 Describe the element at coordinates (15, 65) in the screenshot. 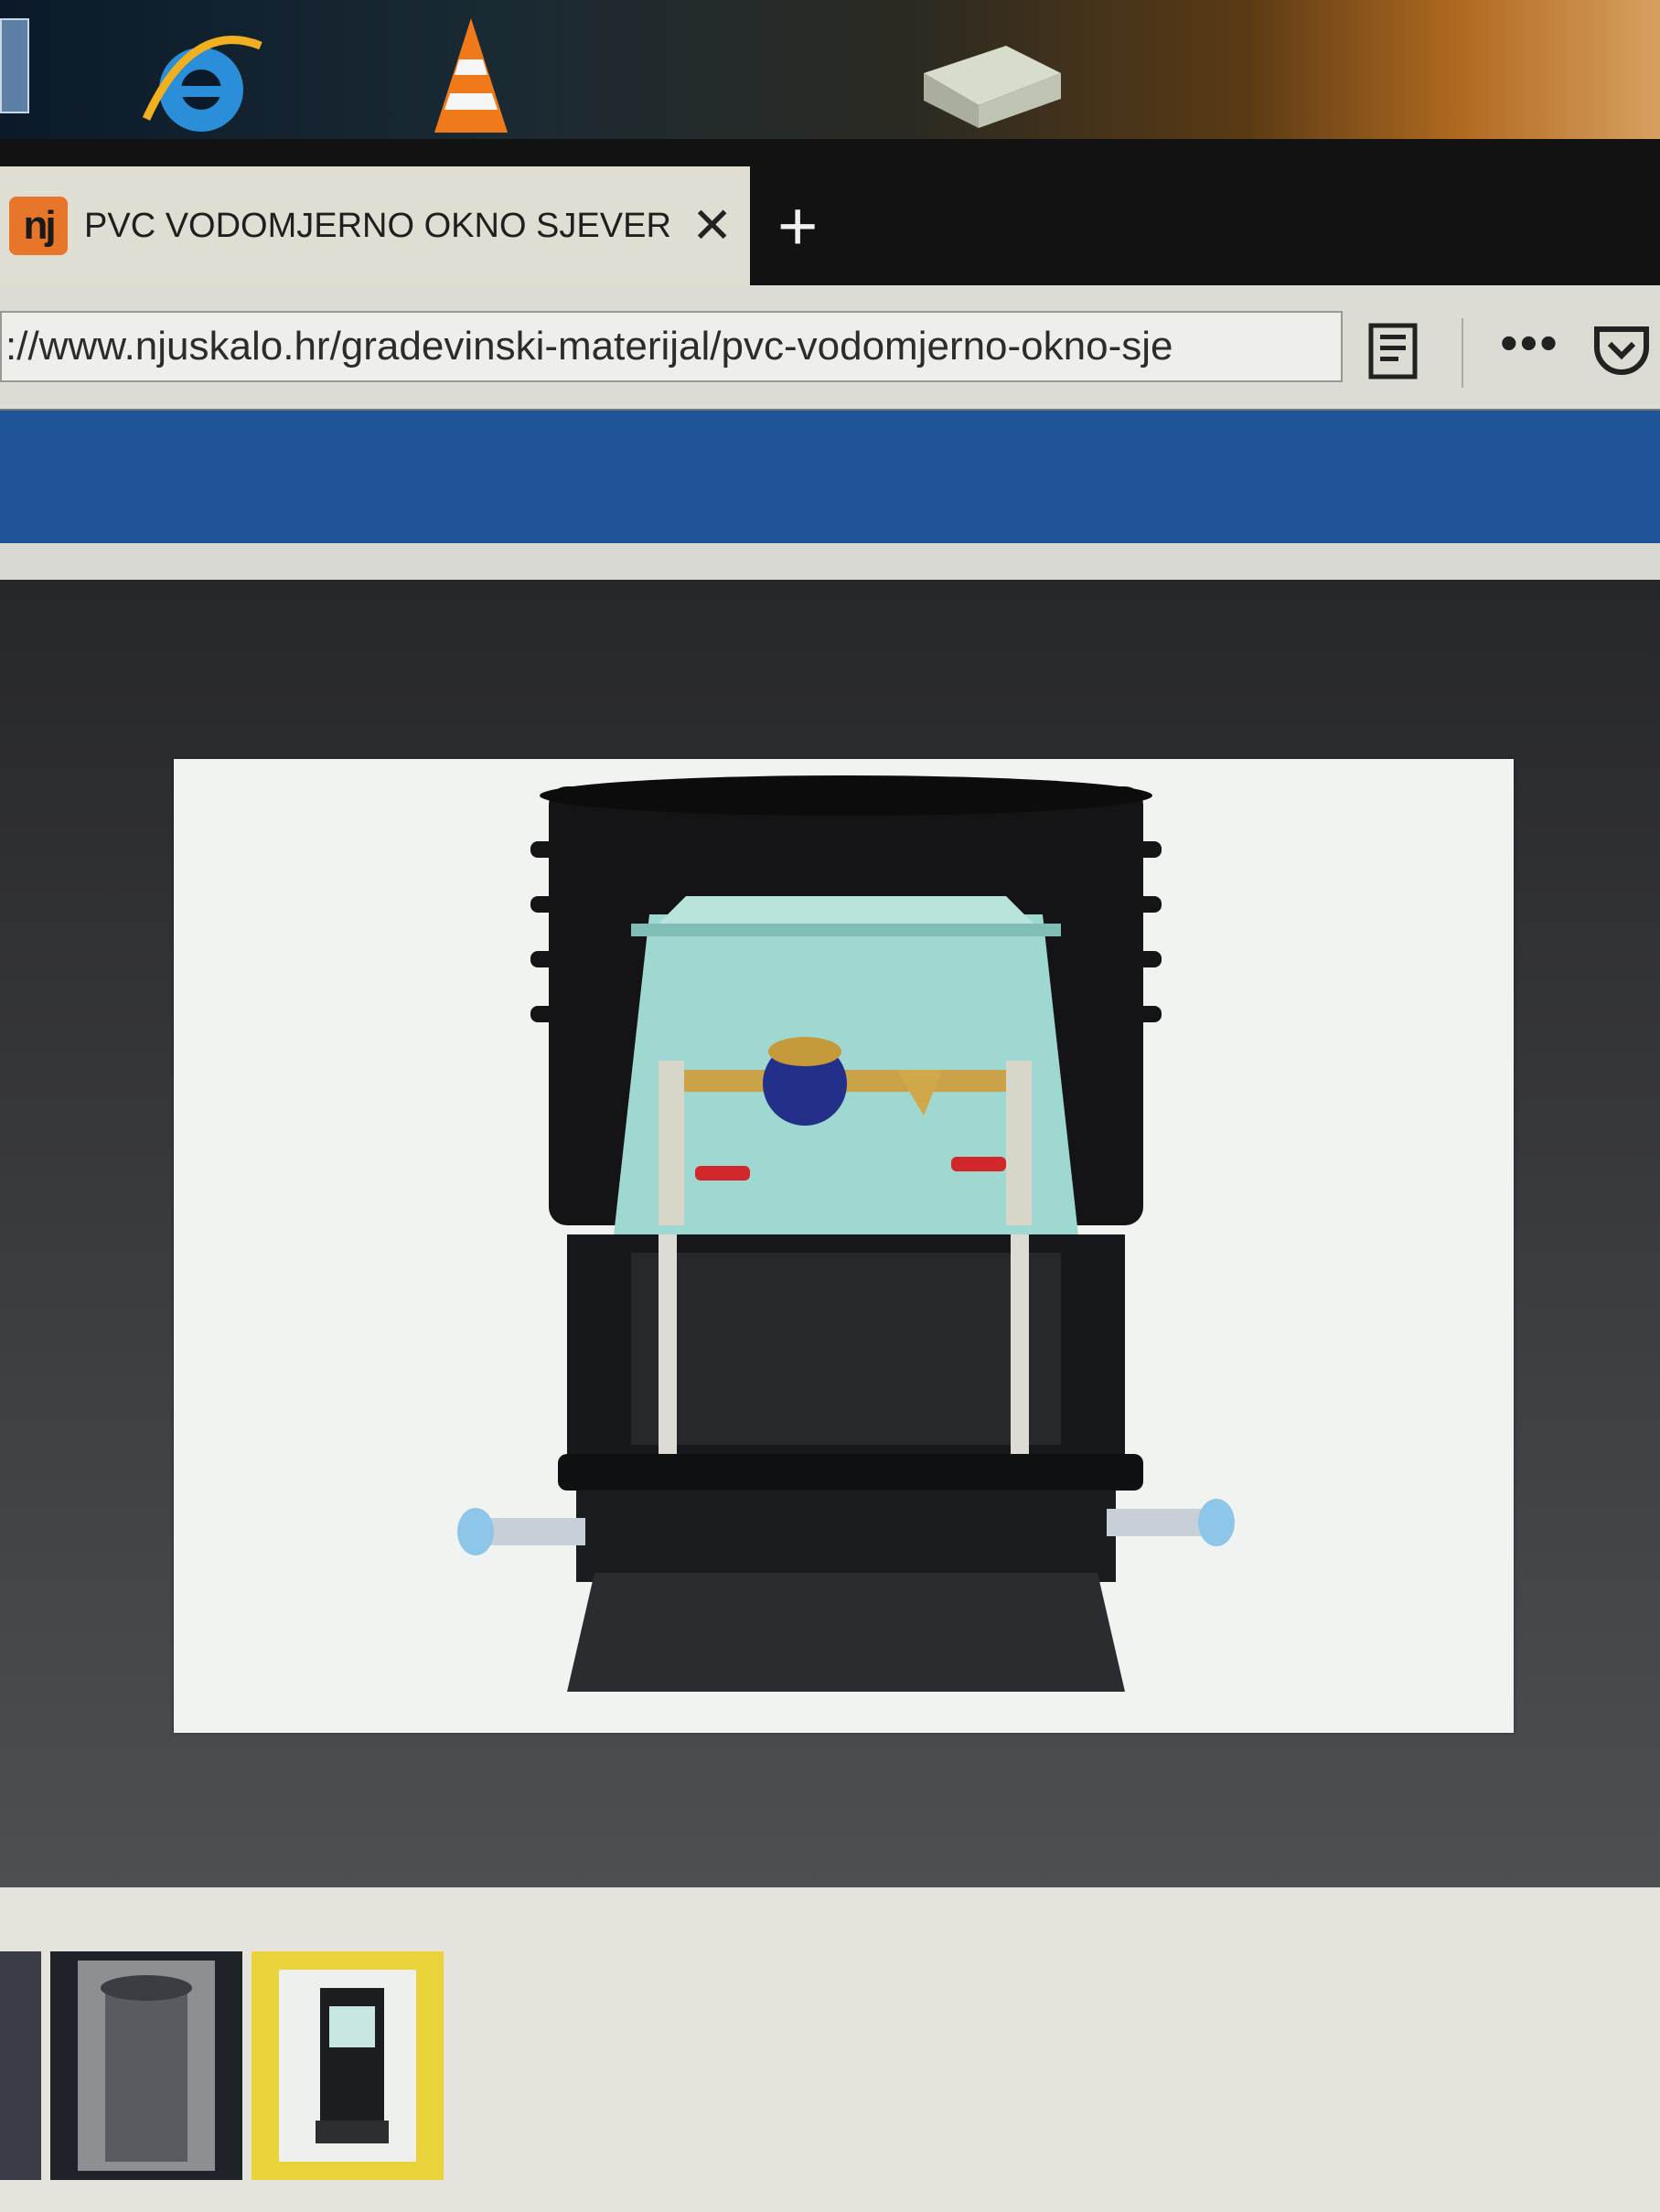

I see `folder-icon` at that location.